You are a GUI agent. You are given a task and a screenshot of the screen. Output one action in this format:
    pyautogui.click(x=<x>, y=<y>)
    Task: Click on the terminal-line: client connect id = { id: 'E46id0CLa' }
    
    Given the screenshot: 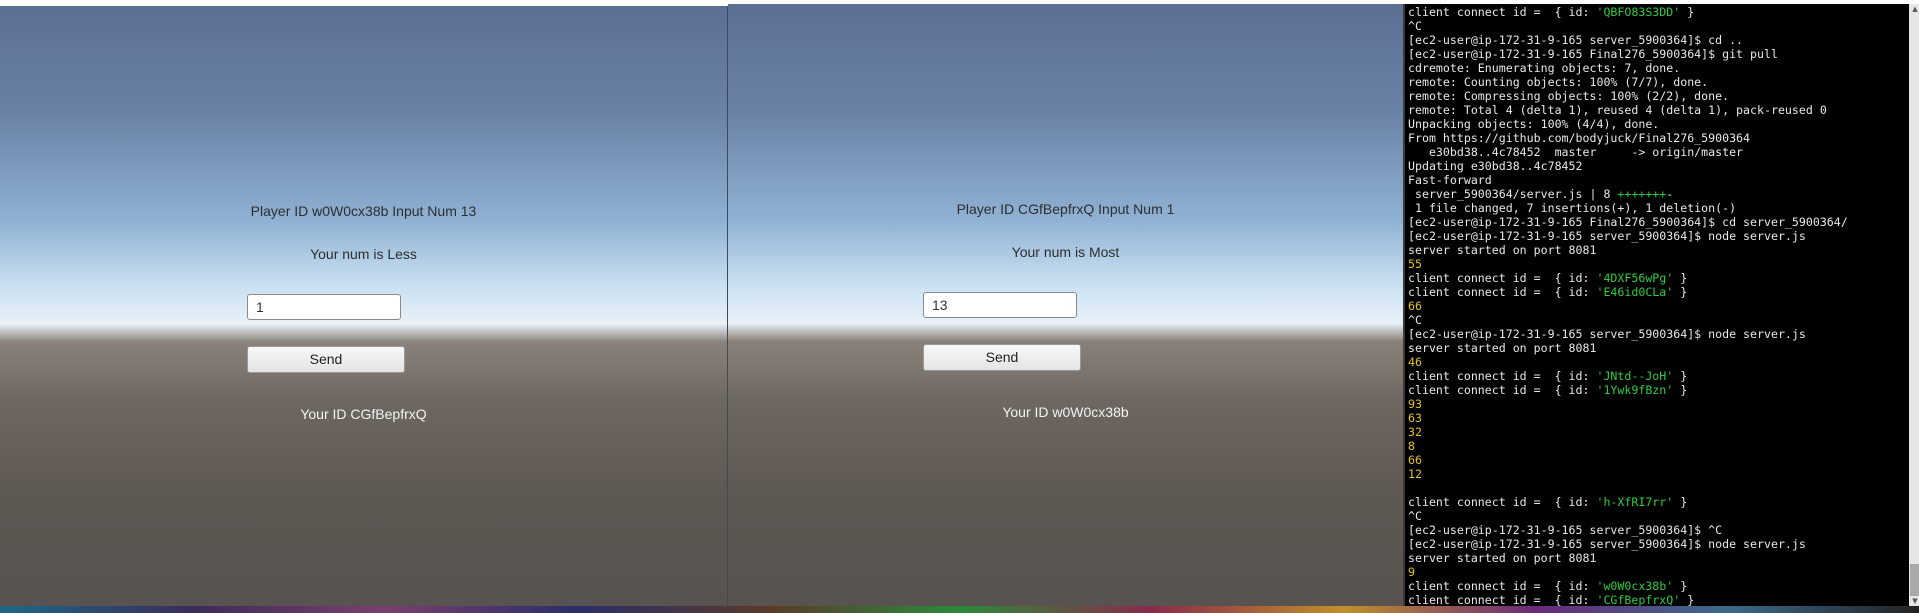 What is the action you would take?
    pyautogui.click(x=1628, y=292)
    